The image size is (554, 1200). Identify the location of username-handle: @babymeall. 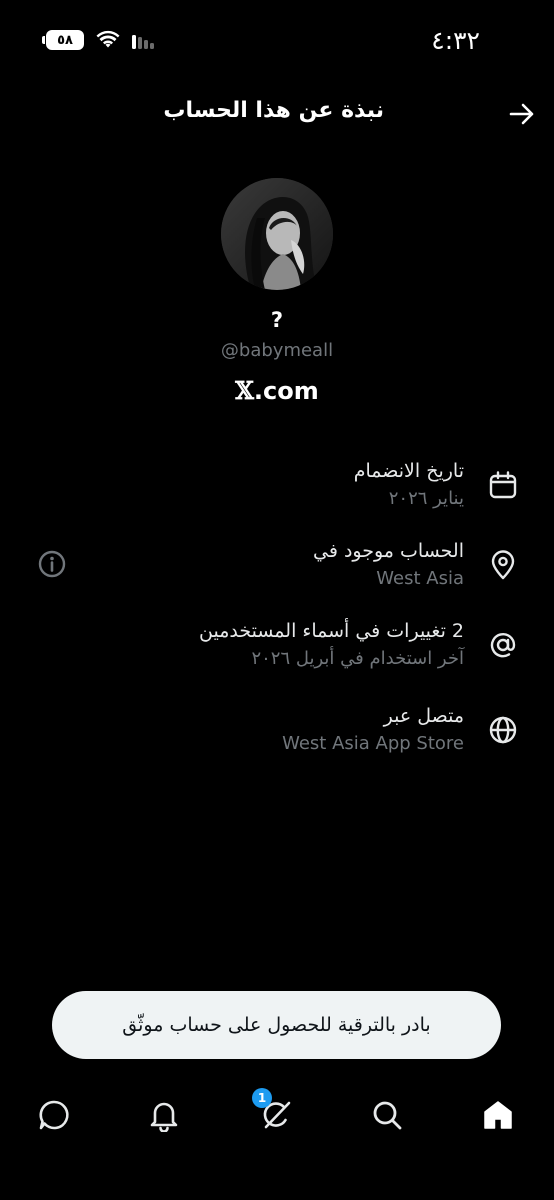
(277, 350).